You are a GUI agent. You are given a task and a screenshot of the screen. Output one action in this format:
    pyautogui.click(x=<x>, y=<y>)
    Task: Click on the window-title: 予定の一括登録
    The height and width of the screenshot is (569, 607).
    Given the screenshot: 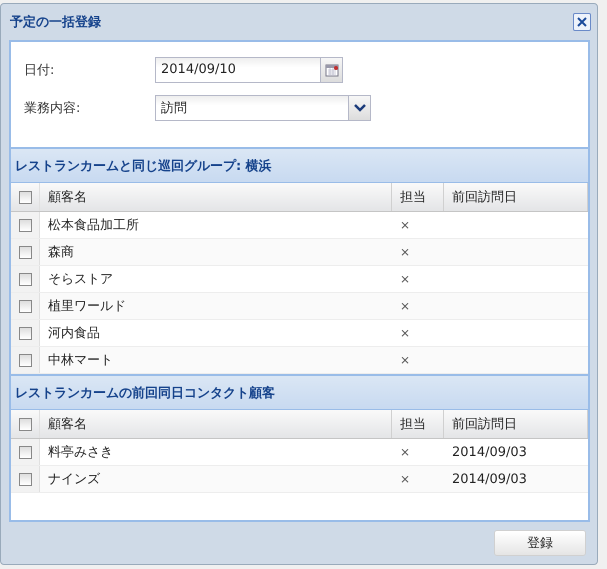 What is the action you would take?
    pyautogui.click(x=55, y=22)
    